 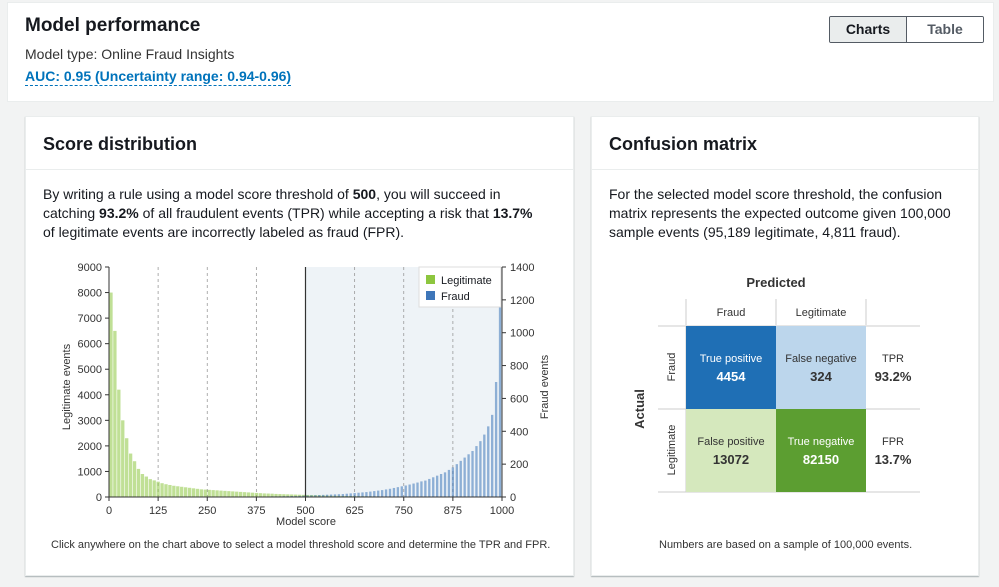 I want to click on true-positive-cell, so click(x=731, y=367).